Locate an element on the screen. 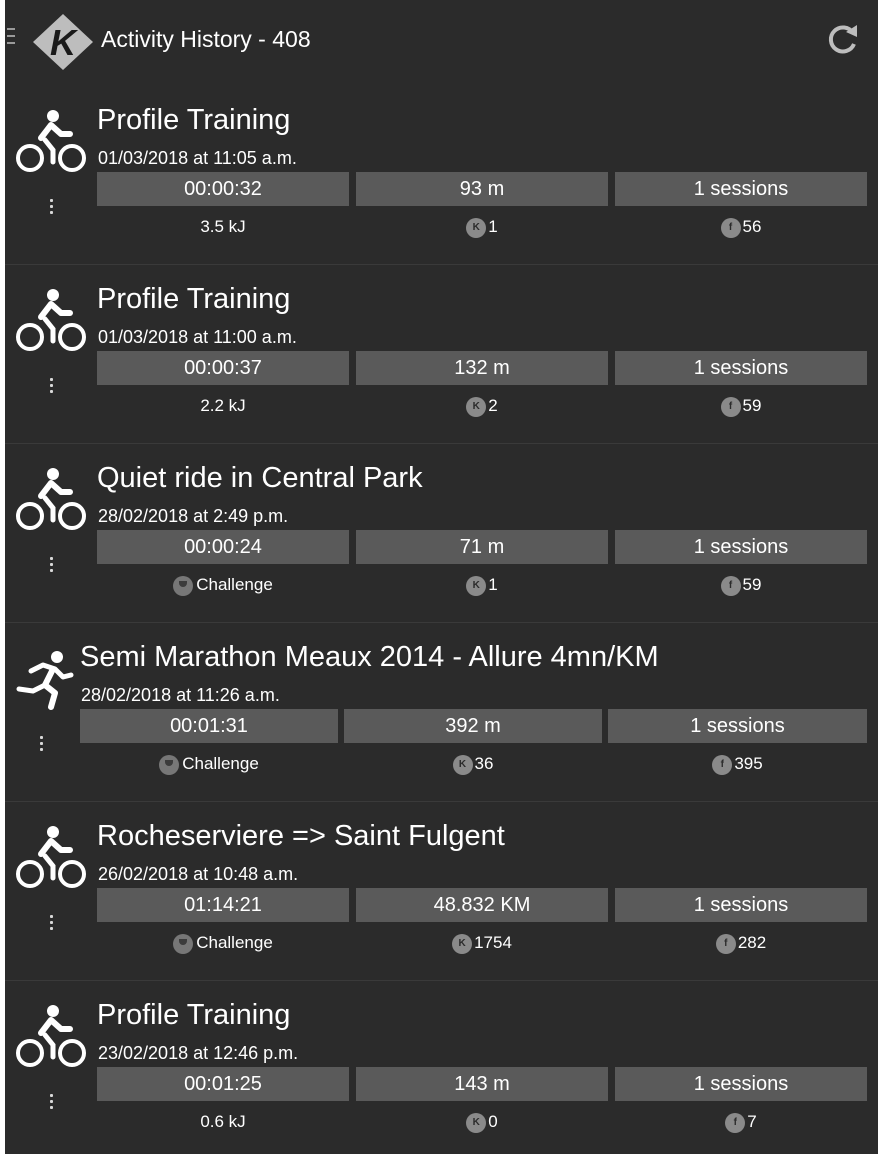 The image size is (882, 1154). k-points: K 36 is located at coordinates (473, 764).